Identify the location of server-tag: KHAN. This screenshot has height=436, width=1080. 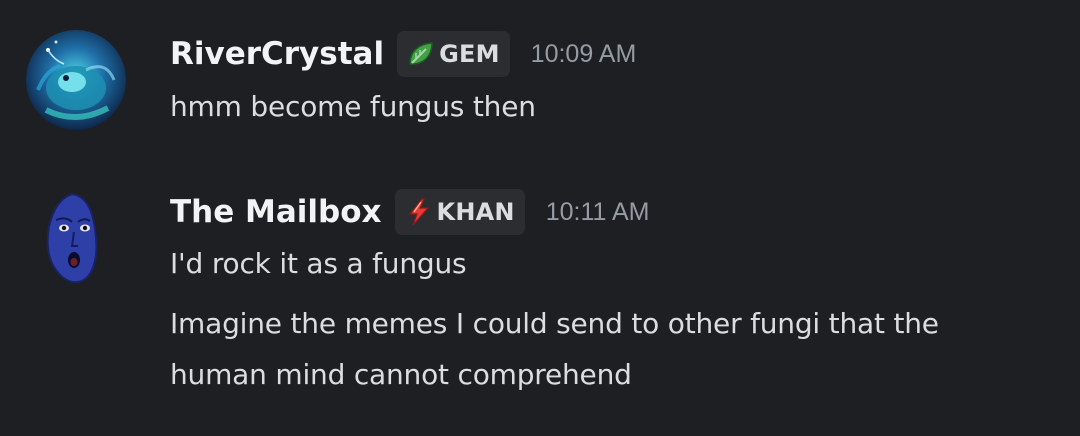
(459, 212).